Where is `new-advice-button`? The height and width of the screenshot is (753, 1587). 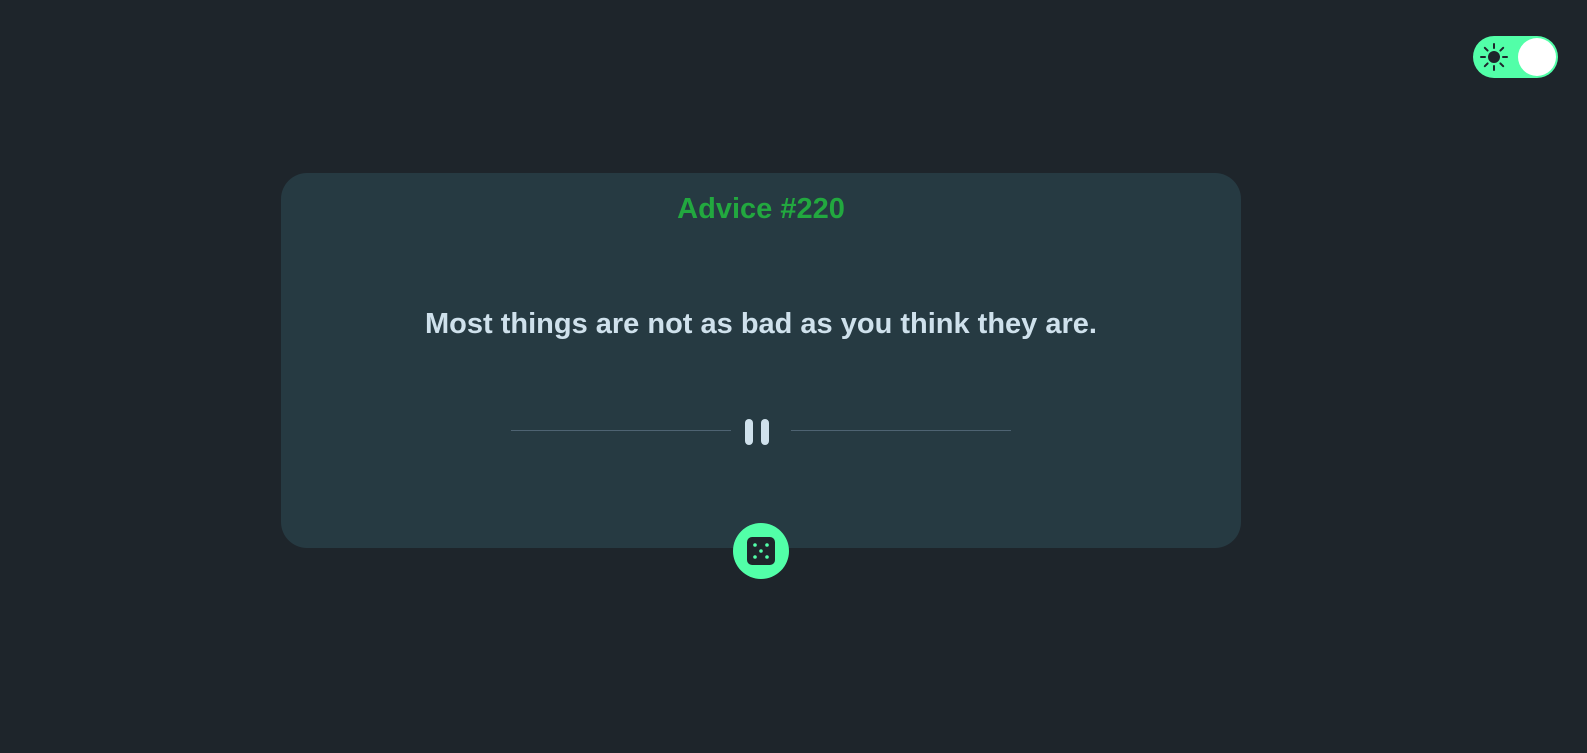
new-advice-button is located at coordinates (761, 551).